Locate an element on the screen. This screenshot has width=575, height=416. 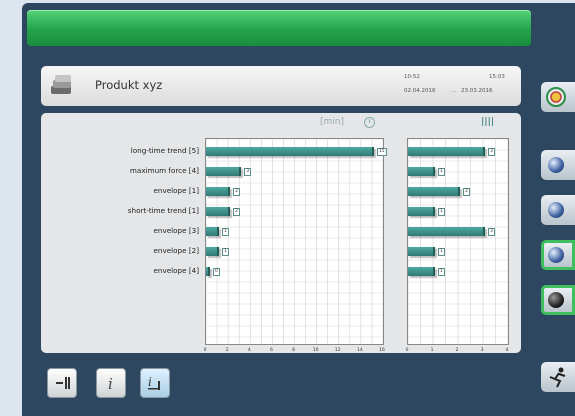
list-info-icon: i is located at coordinates (154, 382).